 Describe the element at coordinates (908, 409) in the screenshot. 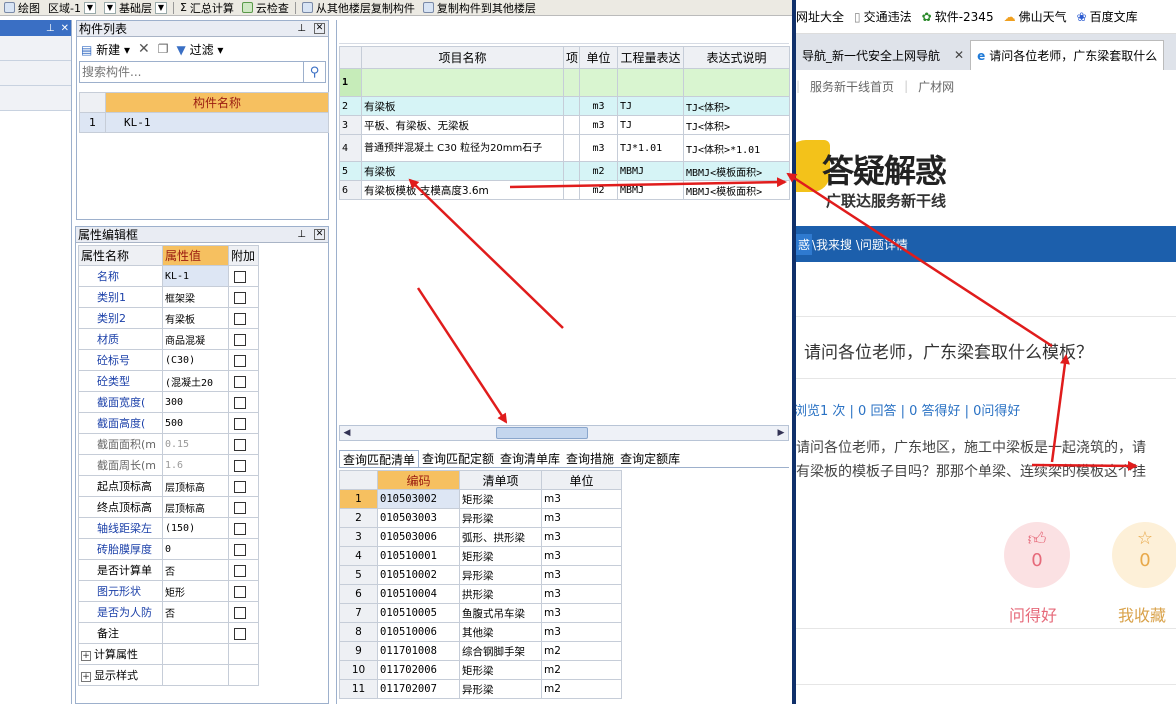

I see `question-stats: 浏览1 次 | 0 回答 | 0 答得好 | 0问得好` at that location.